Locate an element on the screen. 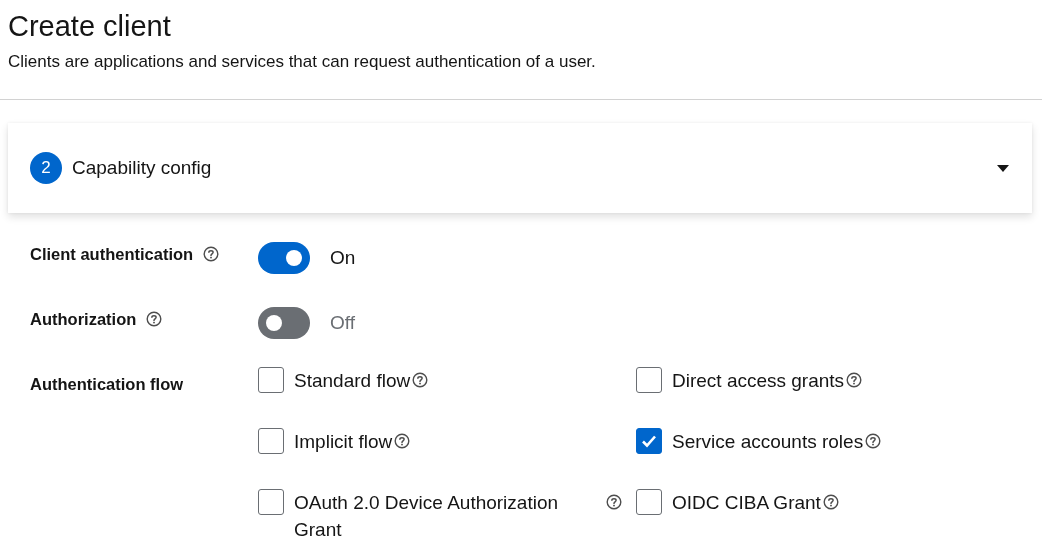  checkbox-label: OIDC CIBA Grant is located at coordinates (746, 502).